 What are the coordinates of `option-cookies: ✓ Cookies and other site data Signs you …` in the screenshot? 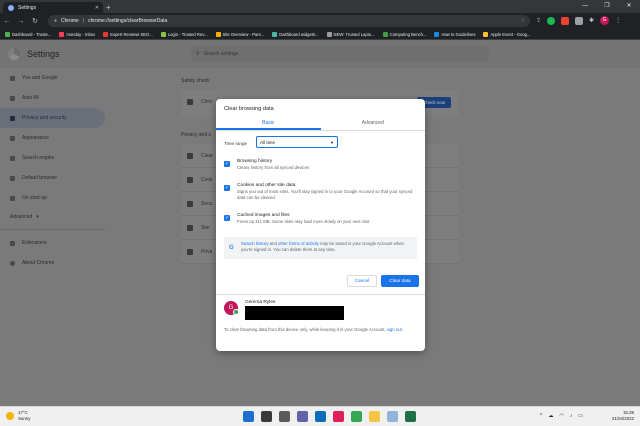 It's located at (321, 192).